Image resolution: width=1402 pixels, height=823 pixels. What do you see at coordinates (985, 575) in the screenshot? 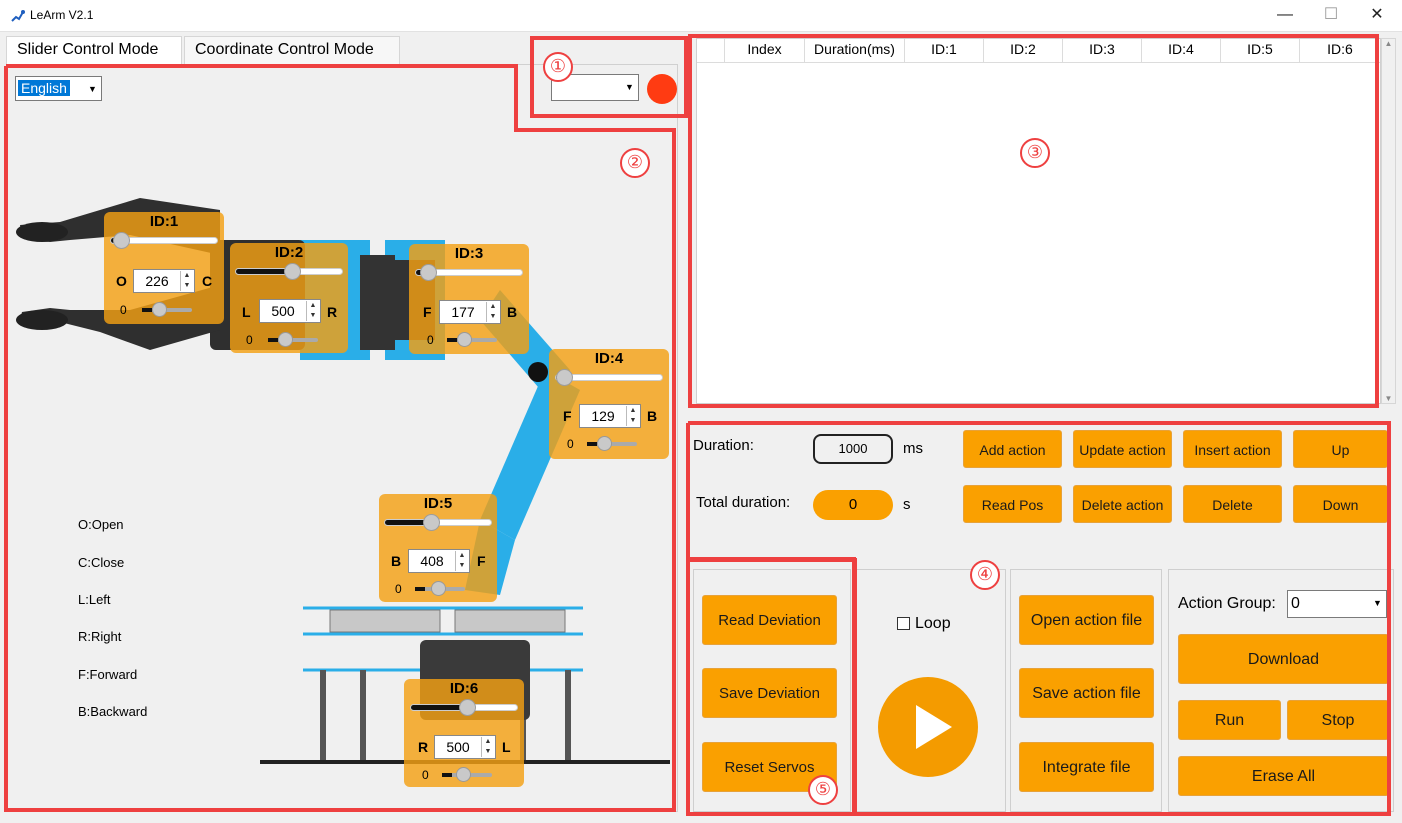
I see `annotation-marker-4: ④` at bounding box center [985, 575].